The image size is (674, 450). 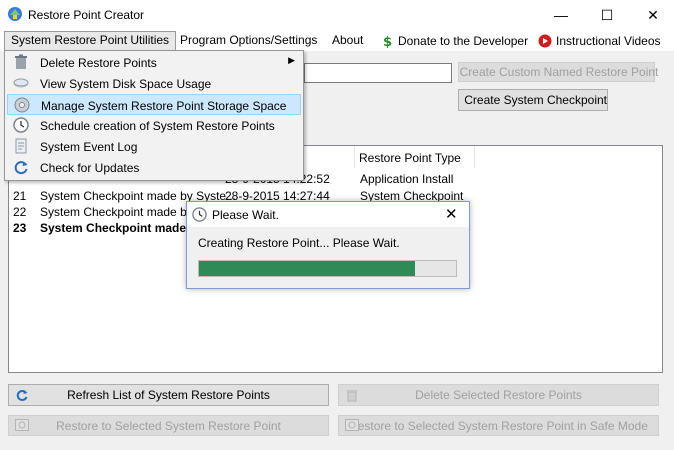 I want to click on row-id: 23, so click(x=20, y=228).